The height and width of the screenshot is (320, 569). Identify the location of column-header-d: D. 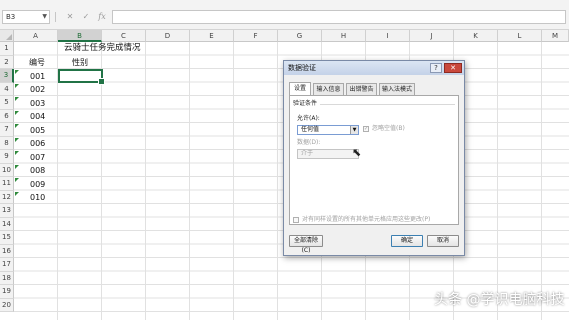
(168, 36).